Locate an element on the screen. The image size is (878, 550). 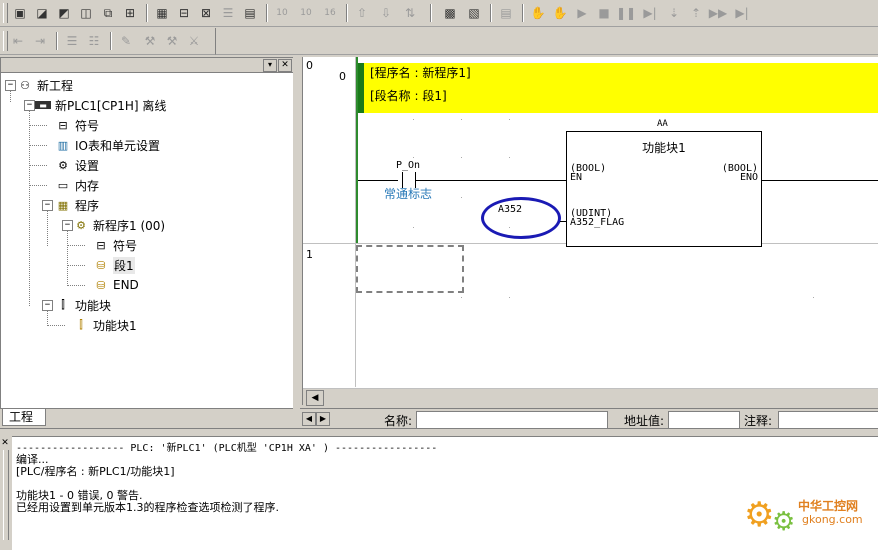
graph-icon: ◫ is located at coordinates (86, 13).